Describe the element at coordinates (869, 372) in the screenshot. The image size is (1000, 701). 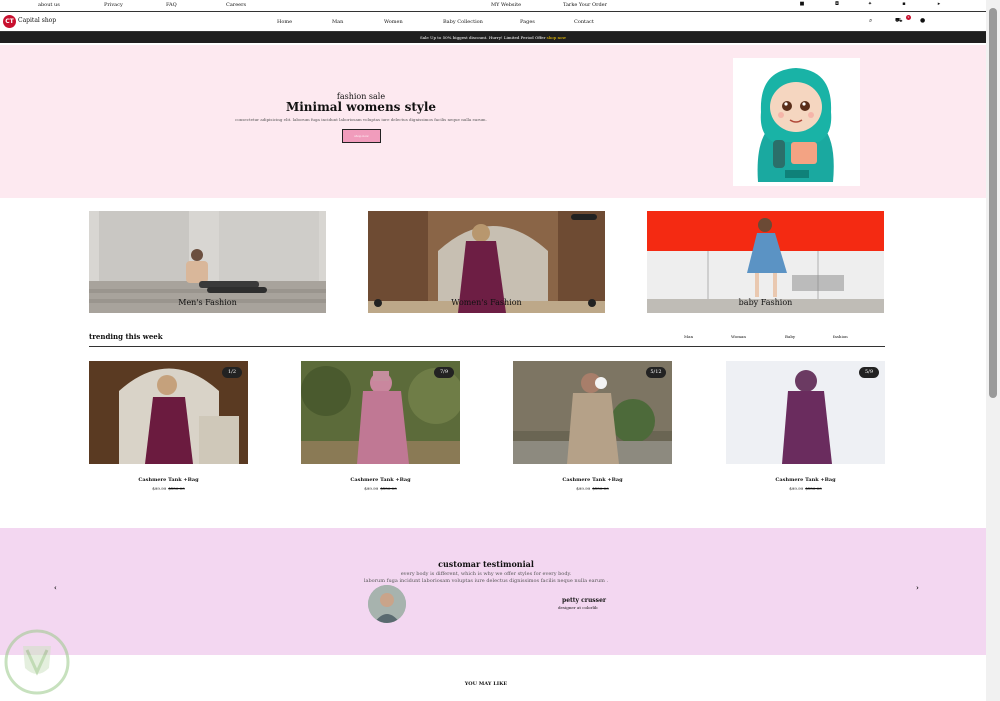
I see `image-counter: 5/9` at that location.